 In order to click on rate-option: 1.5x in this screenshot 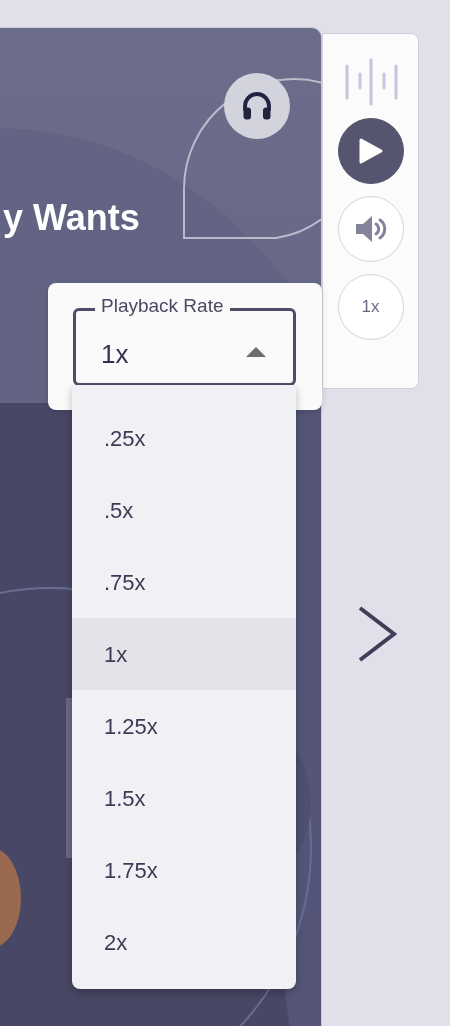, I will do `click(184, 798)`.